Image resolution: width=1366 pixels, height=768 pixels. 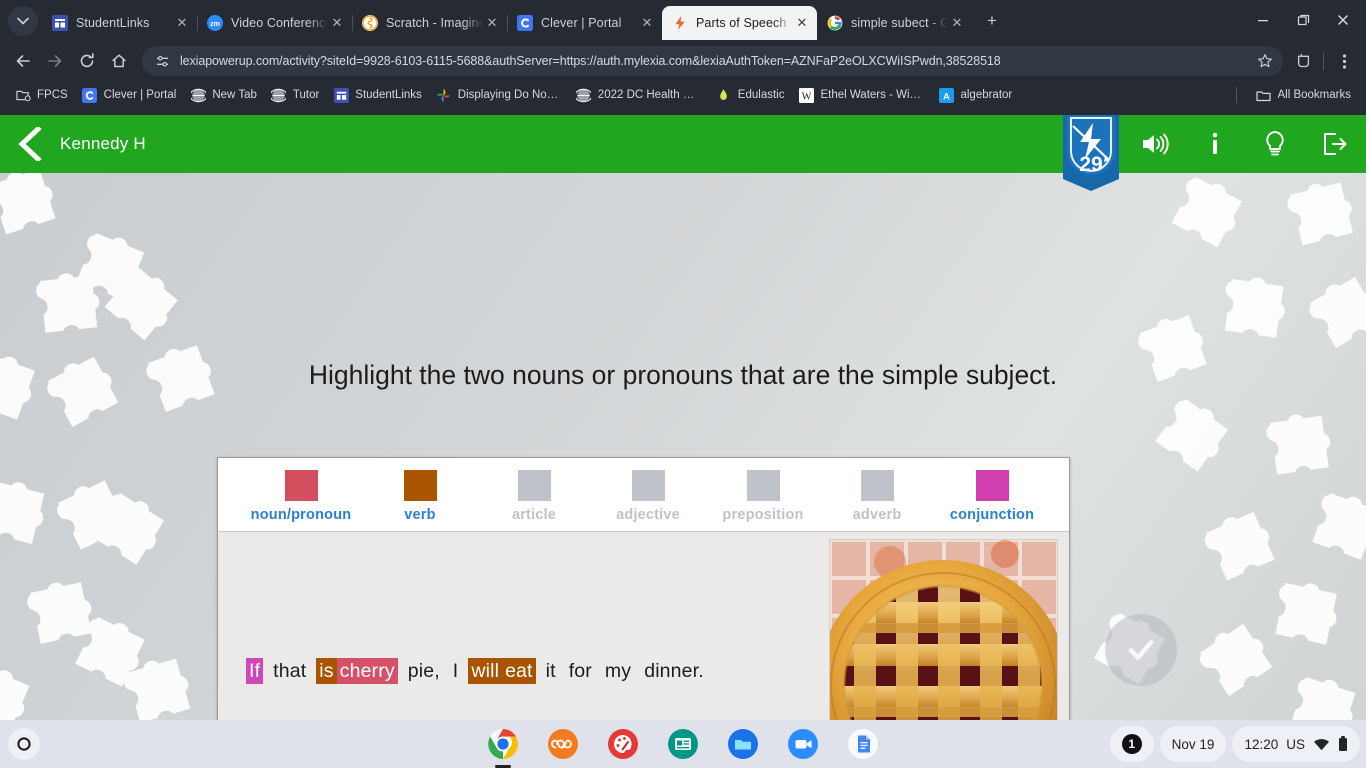 What do you see at coordinates (992, 515) in the screenshot?
I see `legend-label: conjunction` at bounding box center [992, 515].